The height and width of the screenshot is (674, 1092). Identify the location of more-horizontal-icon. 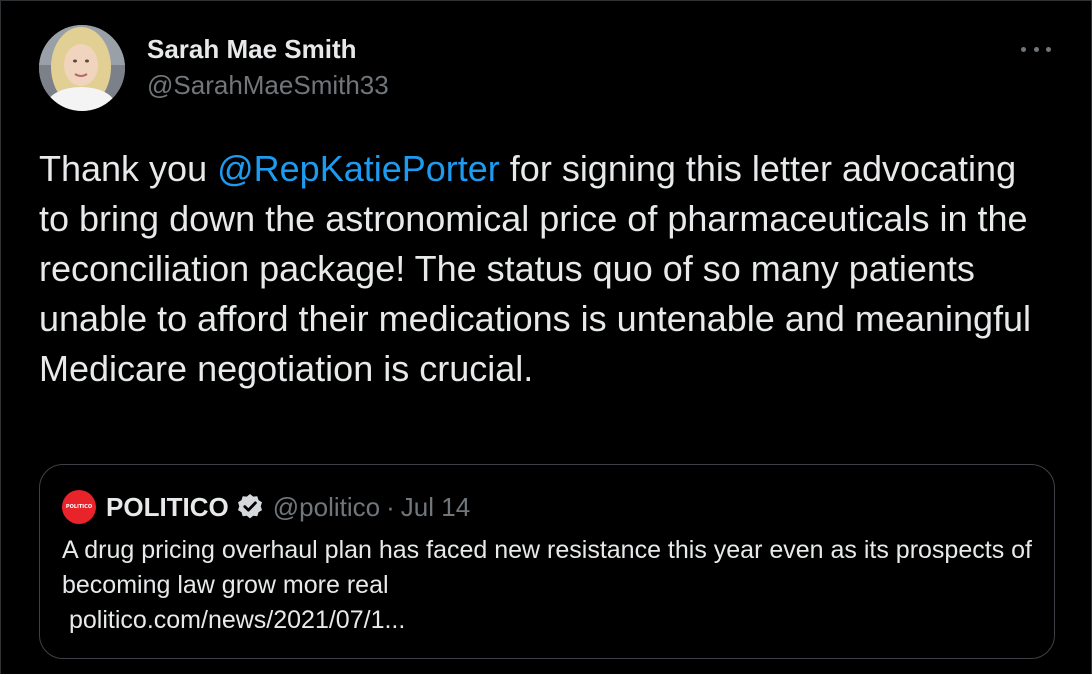
(1036, 49).